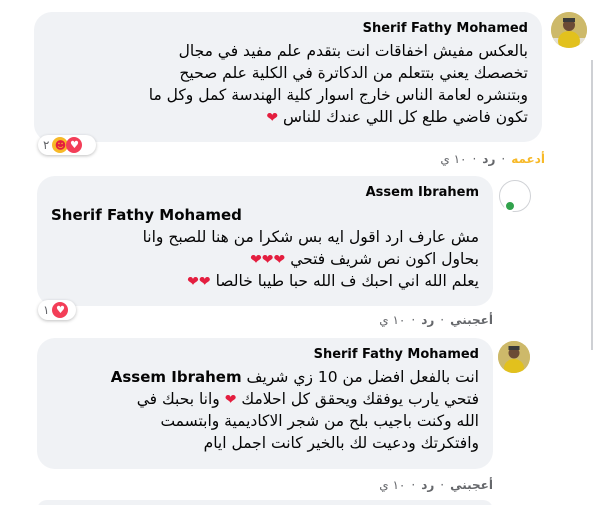 The width and height of the screenshot is (611, 505). I want to click on mention-link: Assem Ibrahem, so click(176, 377).